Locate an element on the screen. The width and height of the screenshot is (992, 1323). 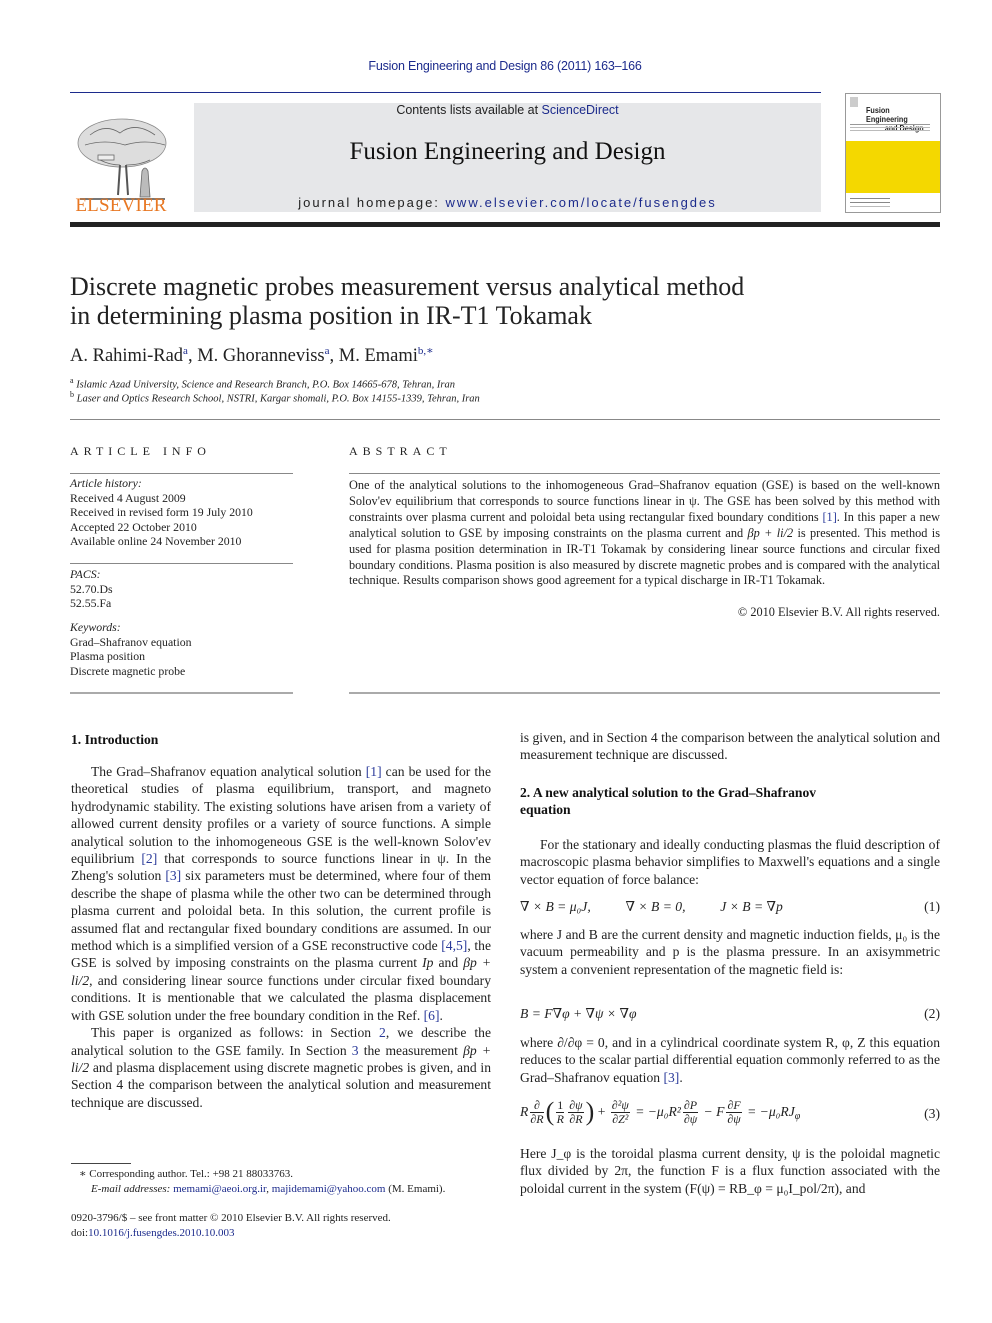
homepage-link: www.elsevier.com/locate/fusengdes is located at coordinates (581, 202).